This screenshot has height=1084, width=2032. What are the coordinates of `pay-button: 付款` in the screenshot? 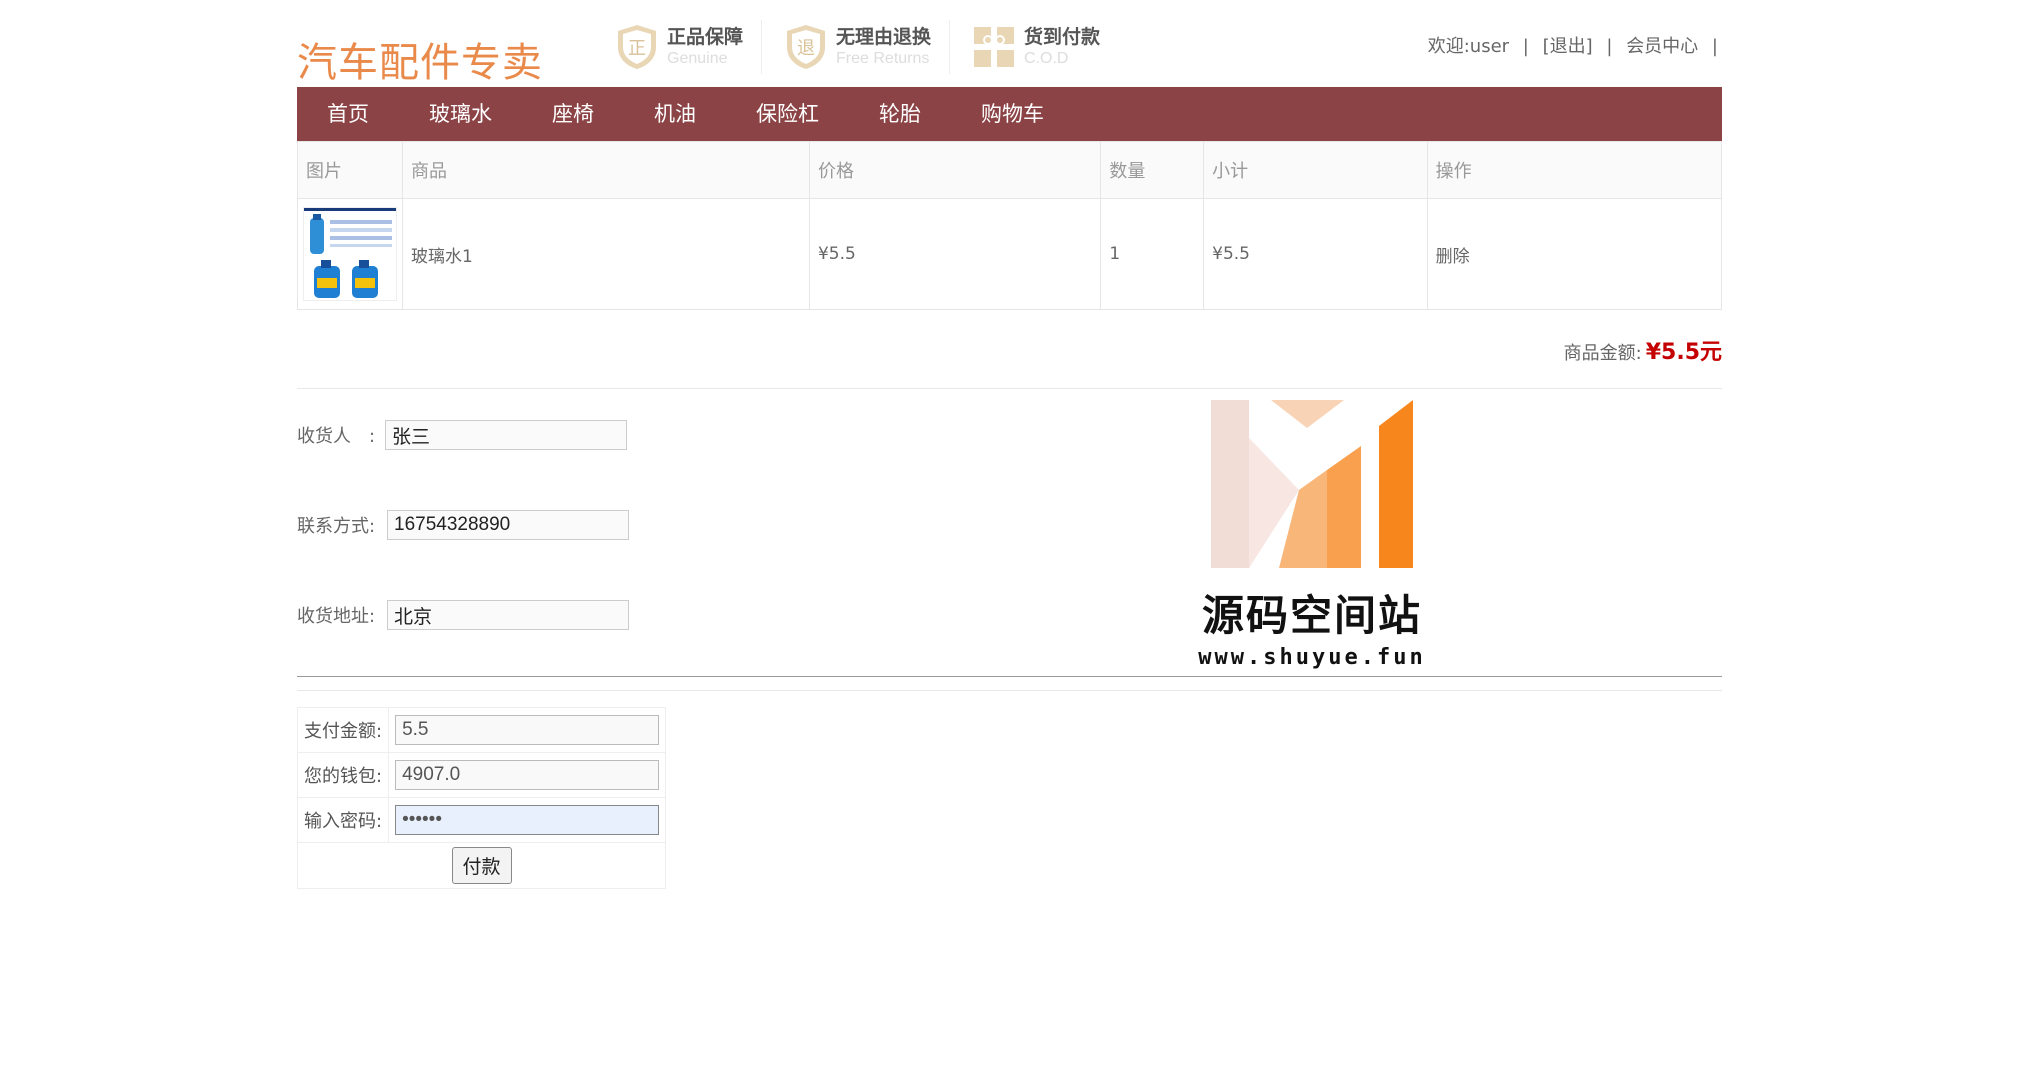 It's located at (481, 865).